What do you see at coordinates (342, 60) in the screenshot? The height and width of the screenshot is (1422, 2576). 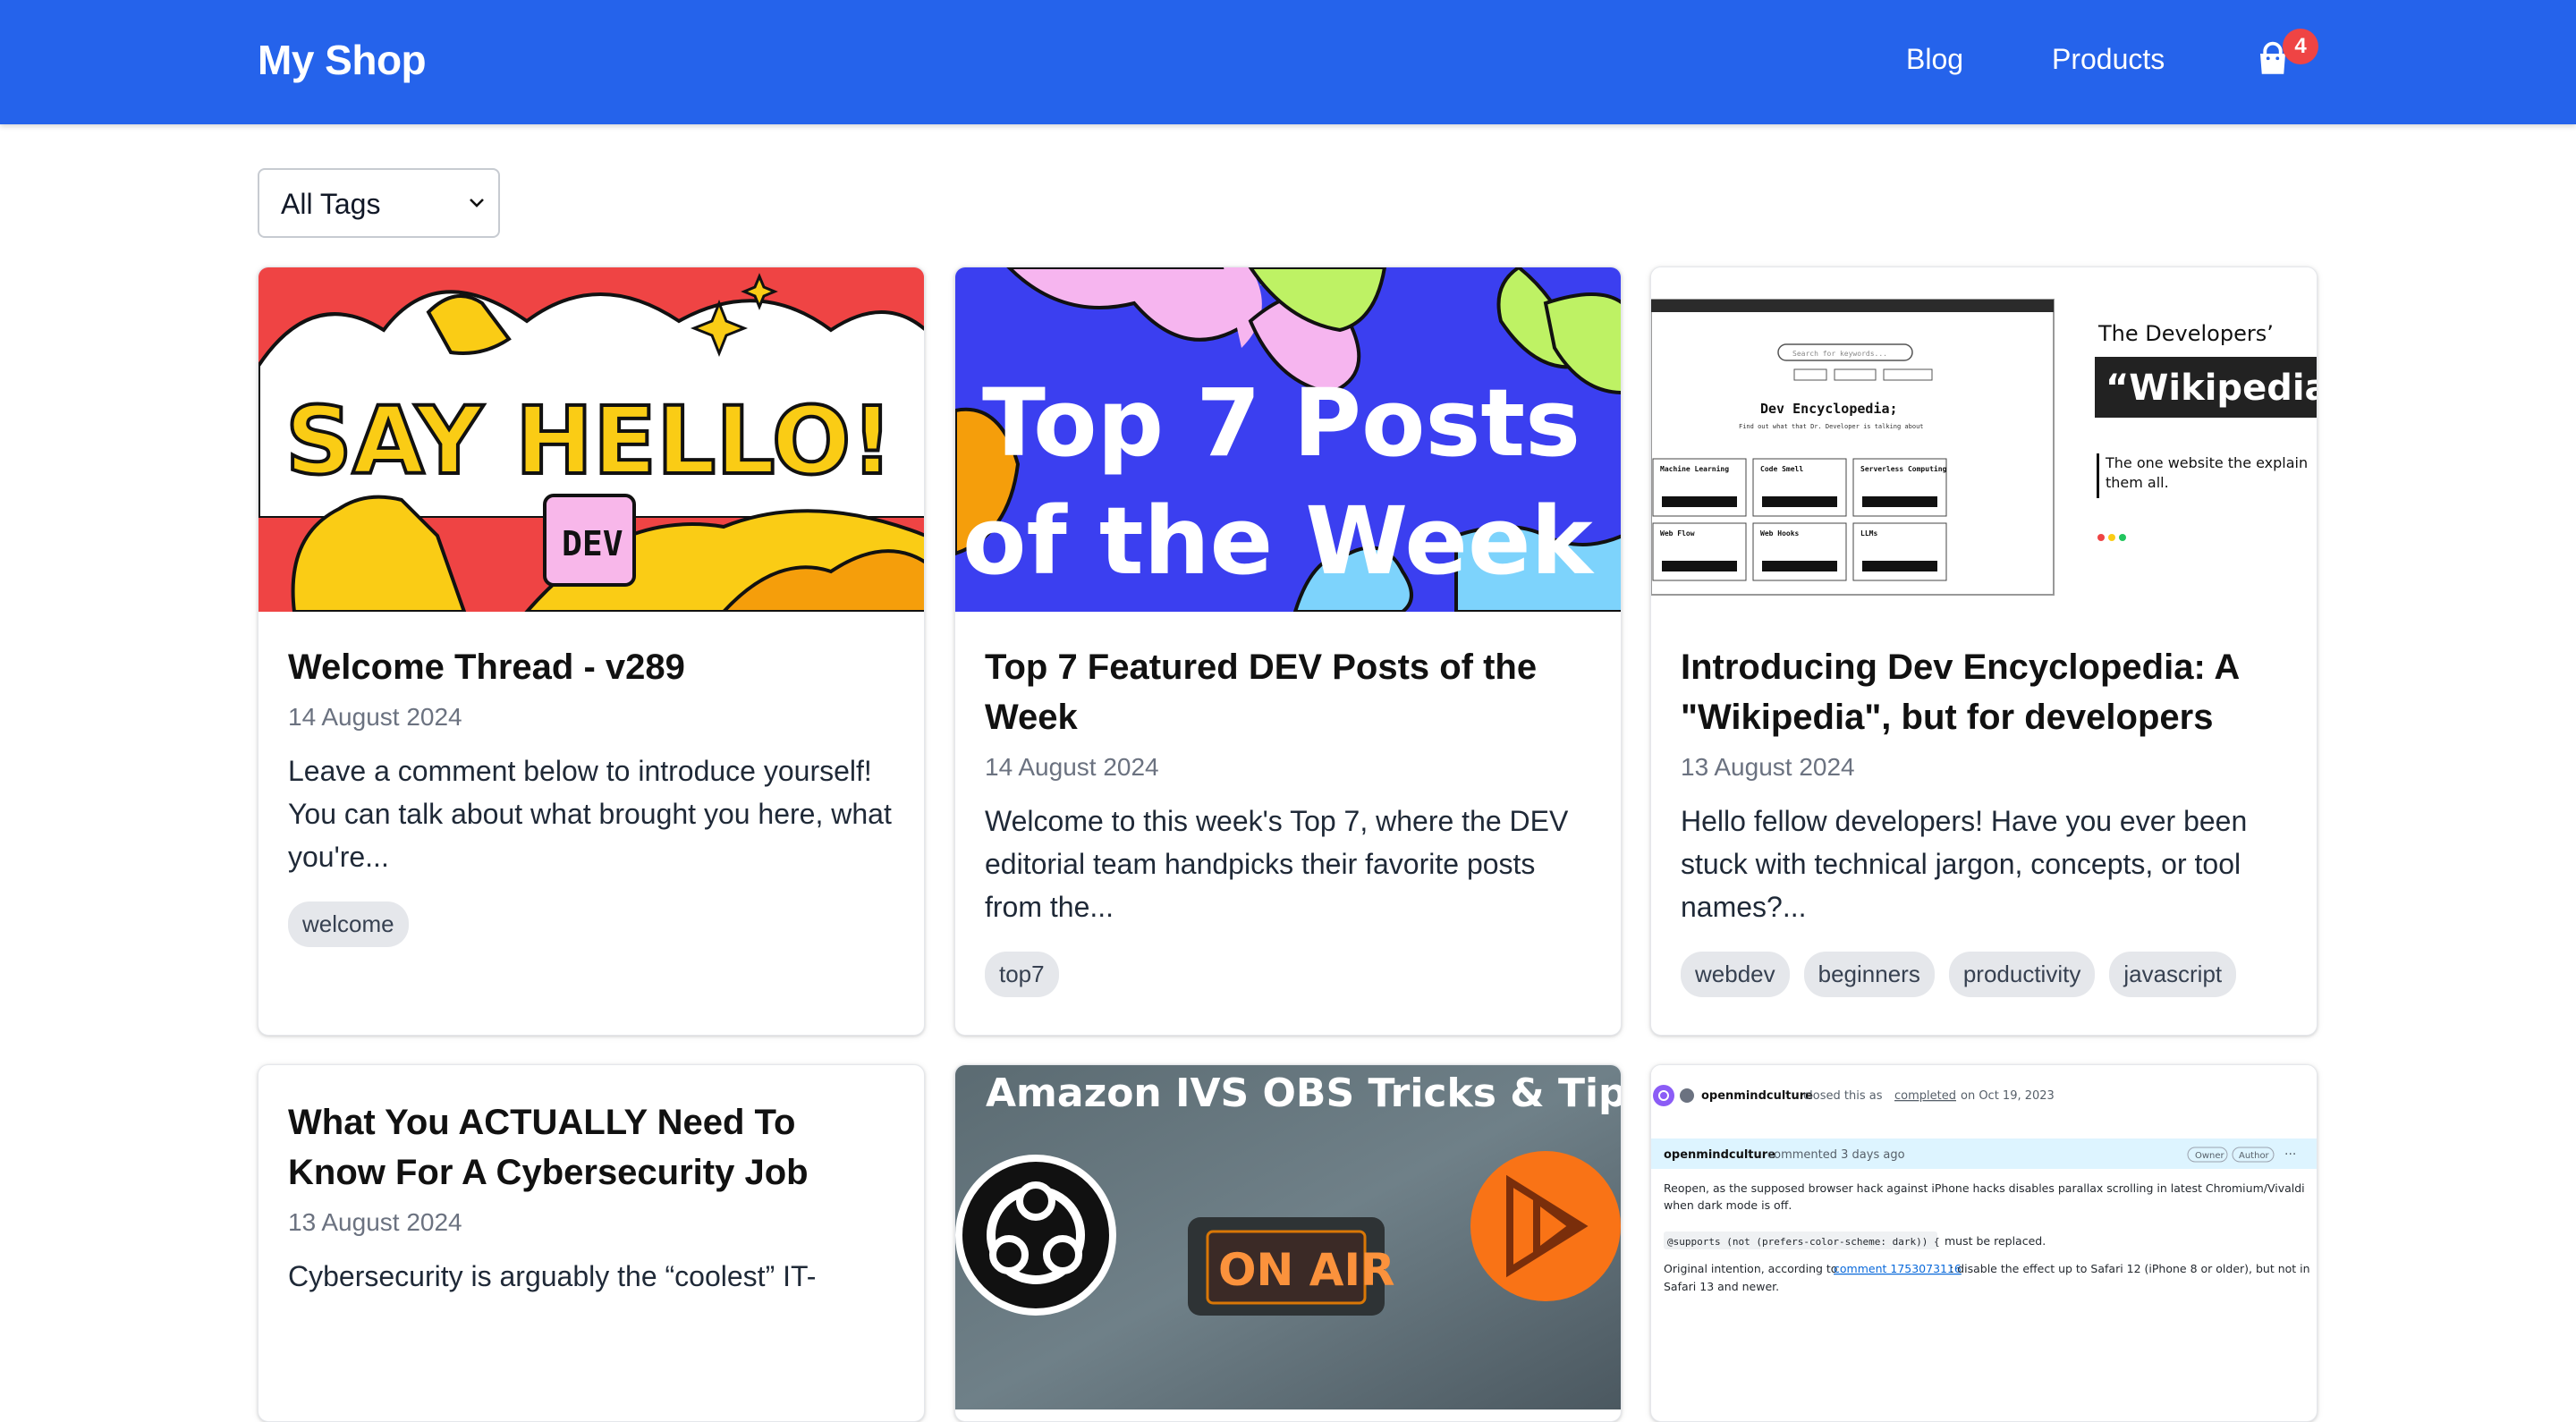 I see `brand-logo: My Shop` at bounding box center [342, 60].